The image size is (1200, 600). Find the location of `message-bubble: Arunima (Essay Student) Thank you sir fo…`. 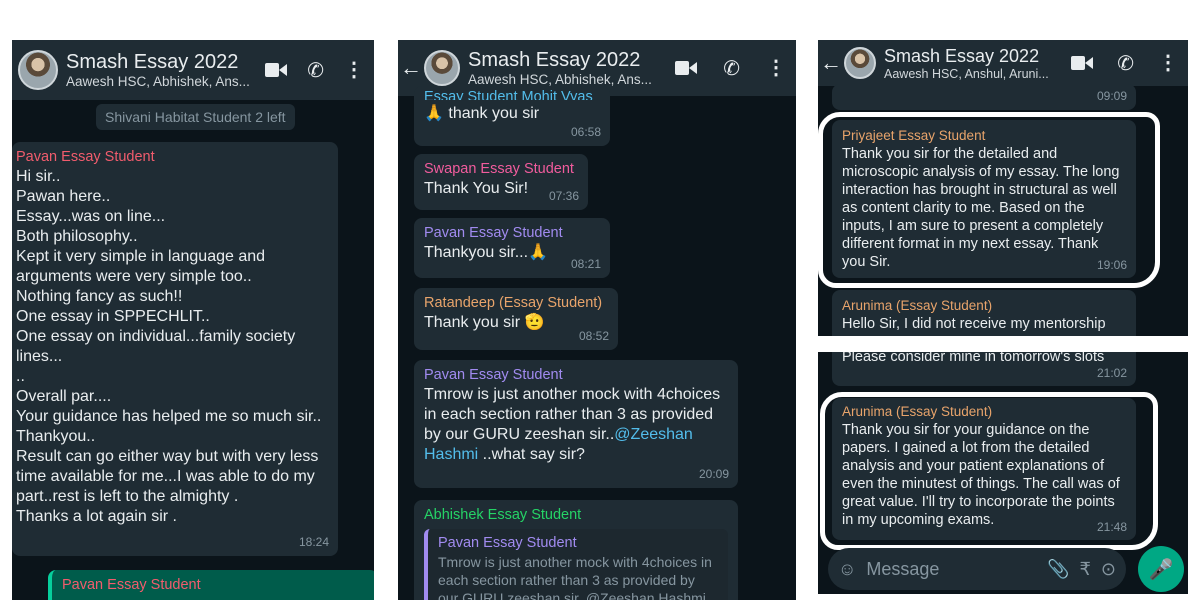

message-bubble: Arunima (Essay Student) Thank you sir fo… is located at coordinates (984, 469).